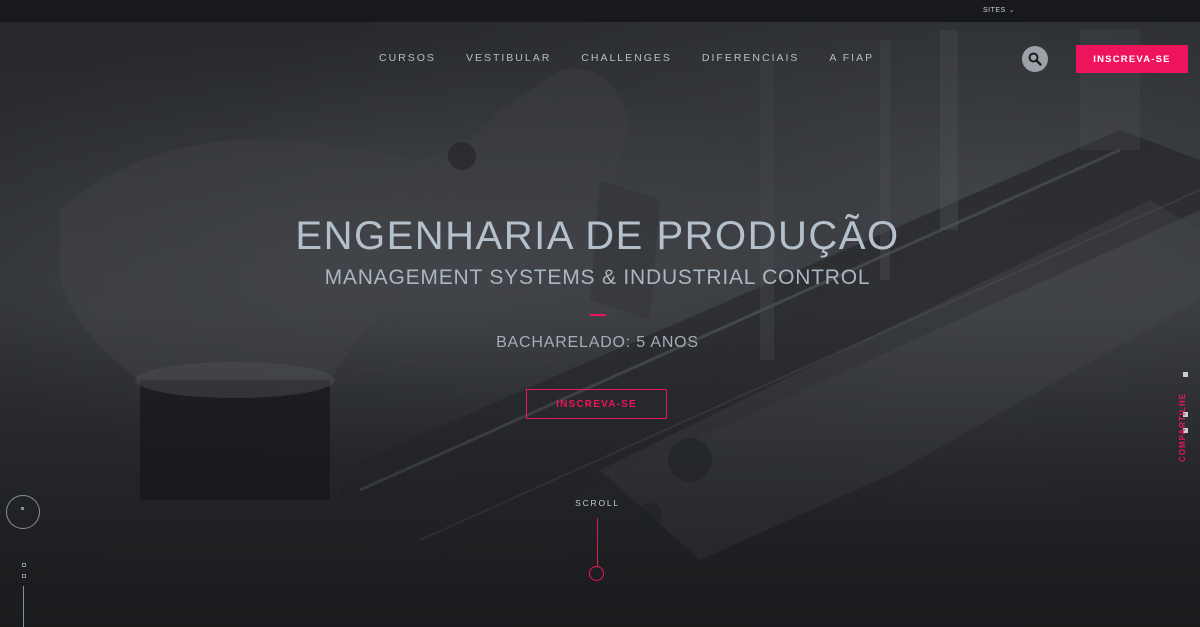 This screenshot has width=1200, height=627. Describe the element at coordinates (1182, 427) in the screenshot. I see `share-label: COMPARTILHE` at that location.